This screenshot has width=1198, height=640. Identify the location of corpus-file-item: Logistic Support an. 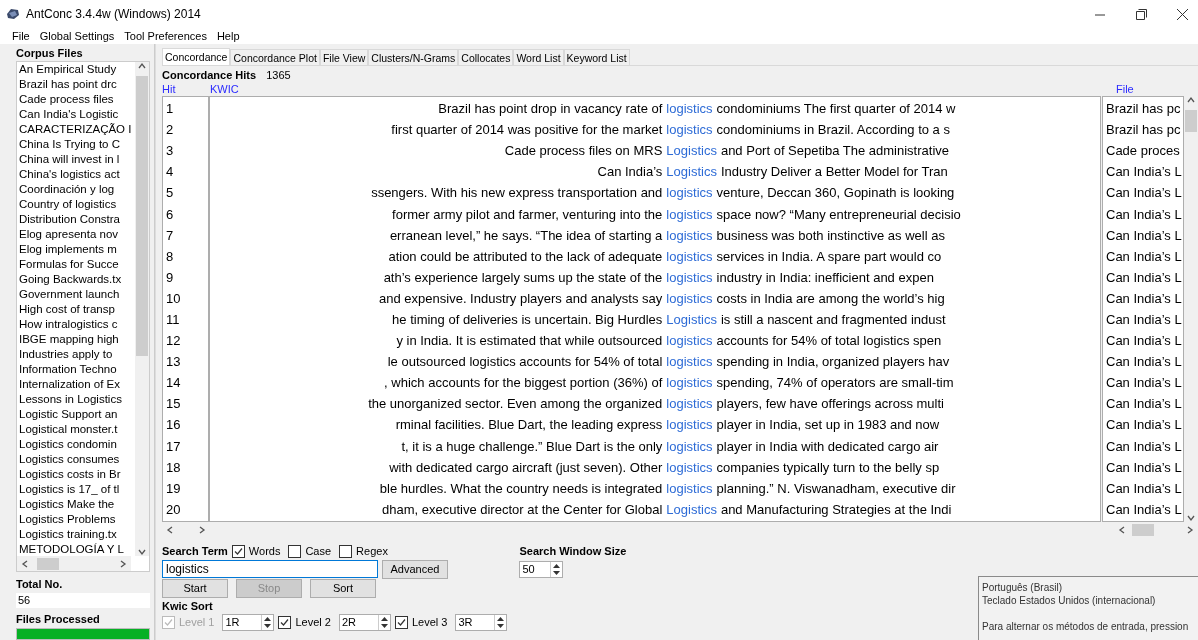
(77, 414).